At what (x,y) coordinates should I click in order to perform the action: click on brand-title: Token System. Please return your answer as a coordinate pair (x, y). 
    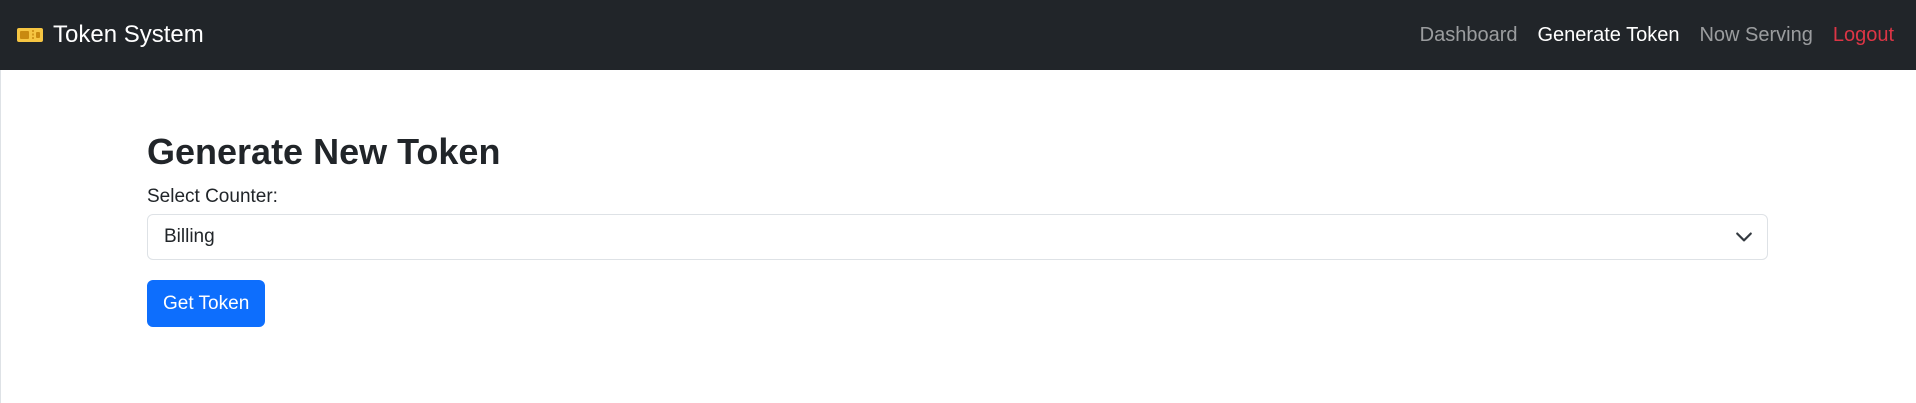
    Looking at the image, I should click on (128, 34).